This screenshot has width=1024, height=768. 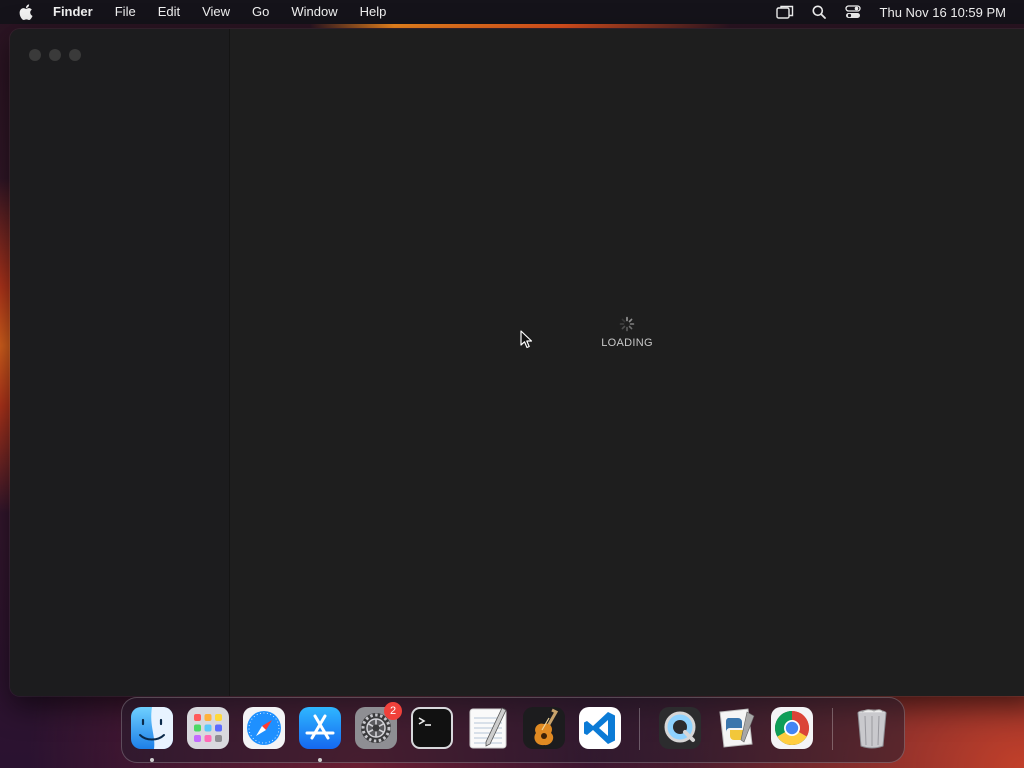 What do you see at coordinates (627, 324) in the screenshot?
I see `spinner-icon` at bounding box center [627, 324].